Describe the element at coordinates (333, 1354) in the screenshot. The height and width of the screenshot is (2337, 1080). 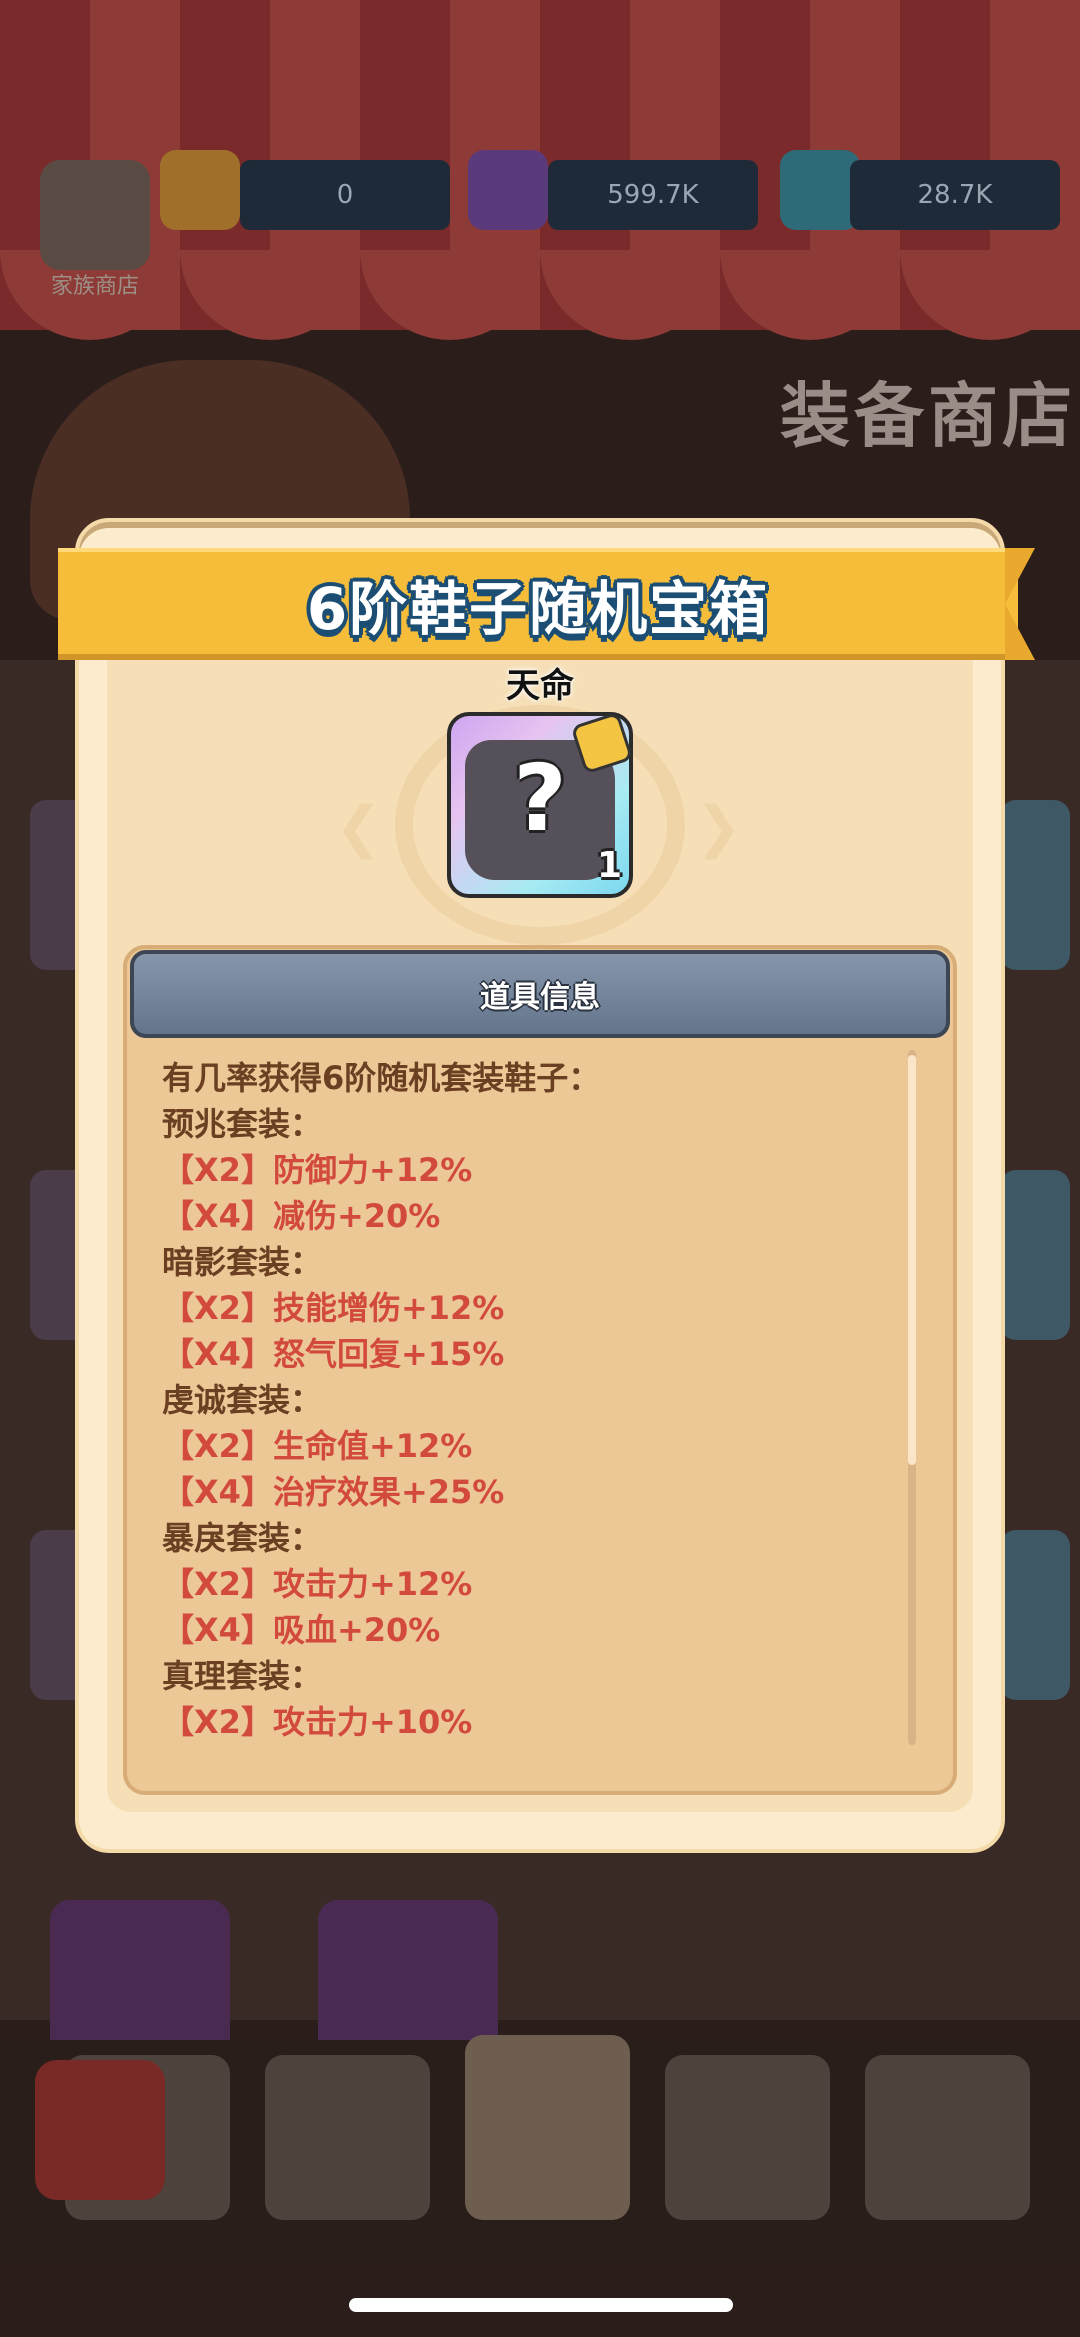
I see `set-bonus-line: 【X4】怒气回复+15%` at that location.